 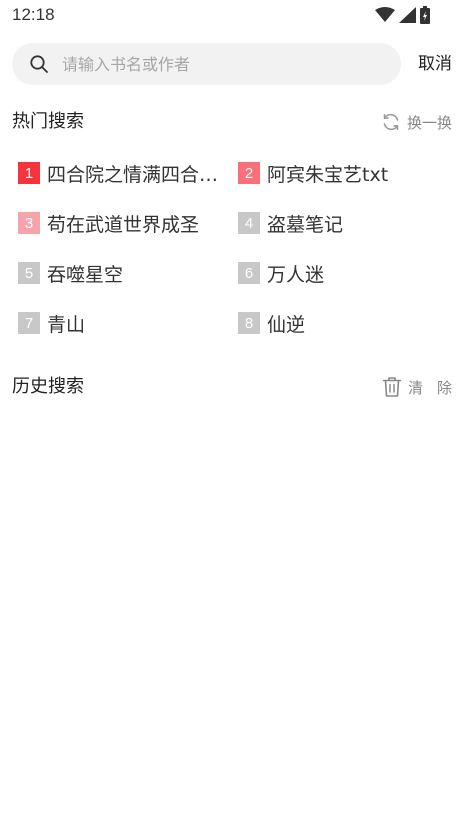 What do you see at coordinates (425, 15) in the screenshot?
I see `battery-icon` at bounding box center [425, 15].